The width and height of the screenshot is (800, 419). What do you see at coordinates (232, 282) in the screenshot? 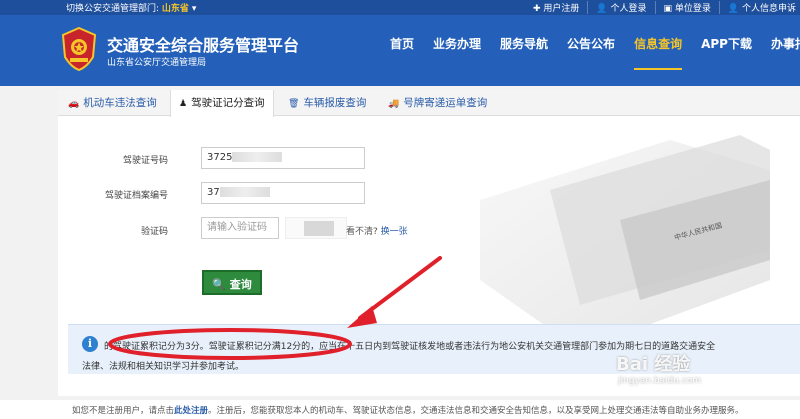
I see `query-button: 🔍 查询` at bounding box center [232, 282].